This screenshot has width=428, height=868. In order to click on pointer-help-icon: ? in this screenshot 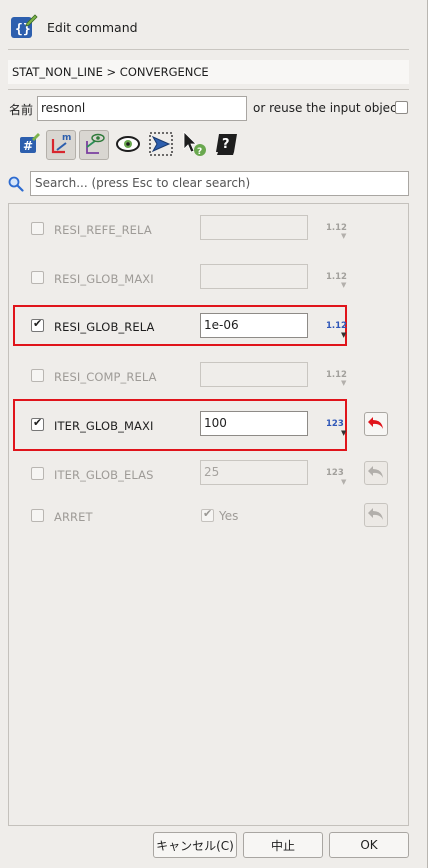, I will do `click(194, 145)`.